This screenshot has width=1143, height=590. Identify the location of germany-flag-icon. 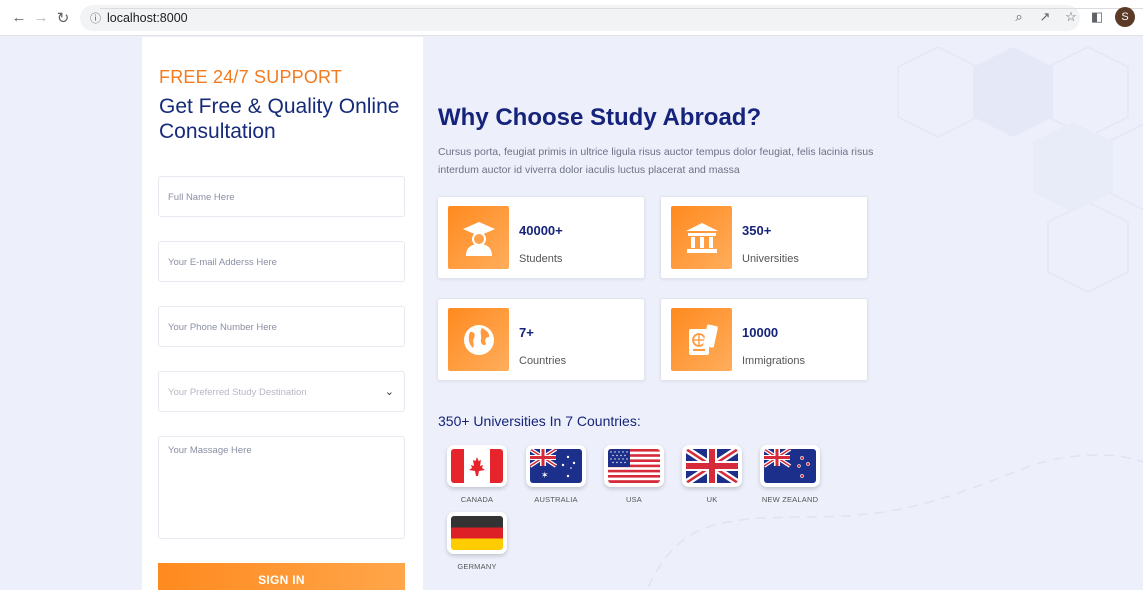
(477, 533).